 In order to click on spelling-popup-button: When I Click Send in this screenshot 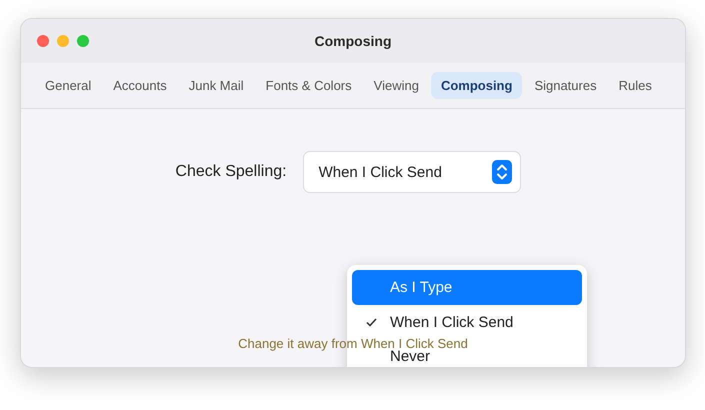, I will do `click(411, 172)`.